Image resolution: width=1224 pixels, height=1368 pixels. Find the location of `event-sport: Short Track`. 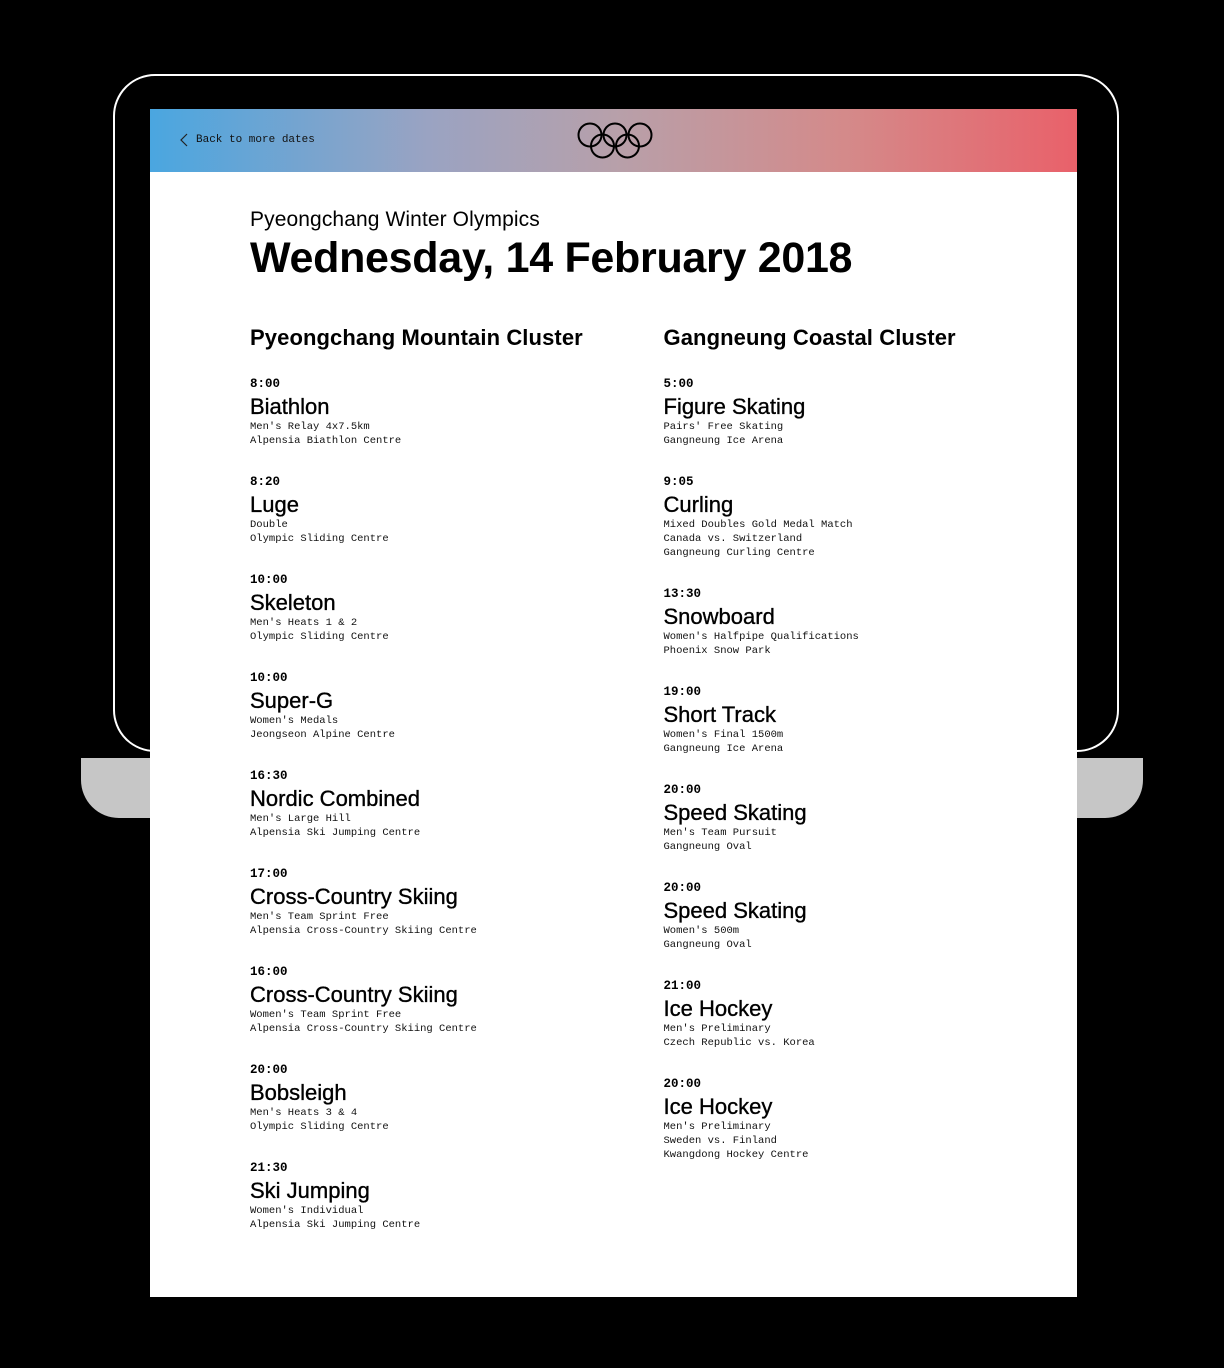

event-sport: Short Track is located at coordinates (719, 714).